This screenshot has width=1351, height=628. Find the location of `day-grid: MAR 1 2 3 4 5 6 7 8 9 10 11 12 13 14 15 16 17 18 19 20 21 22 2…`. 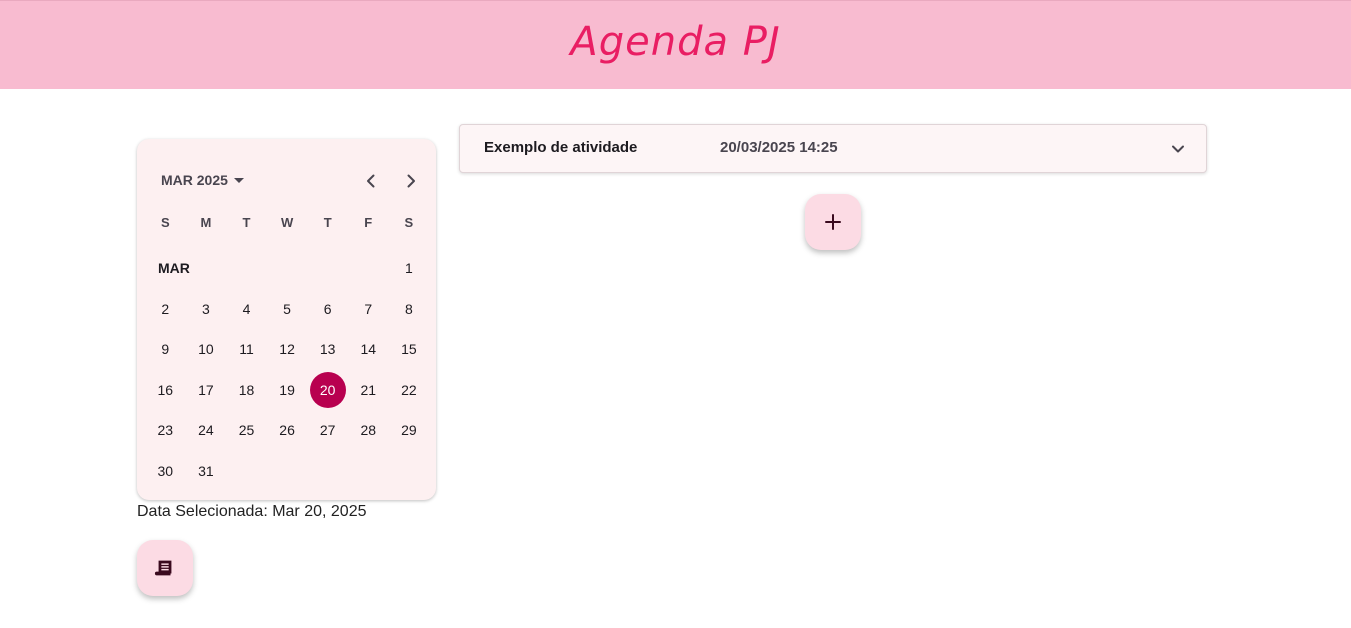

day-grid: MAR 1 2 3 4 5 6 7 8 9 10 11 12 13 14 15 16 17 18 19 20 21 22 2… is located at coordinates (287, 369).